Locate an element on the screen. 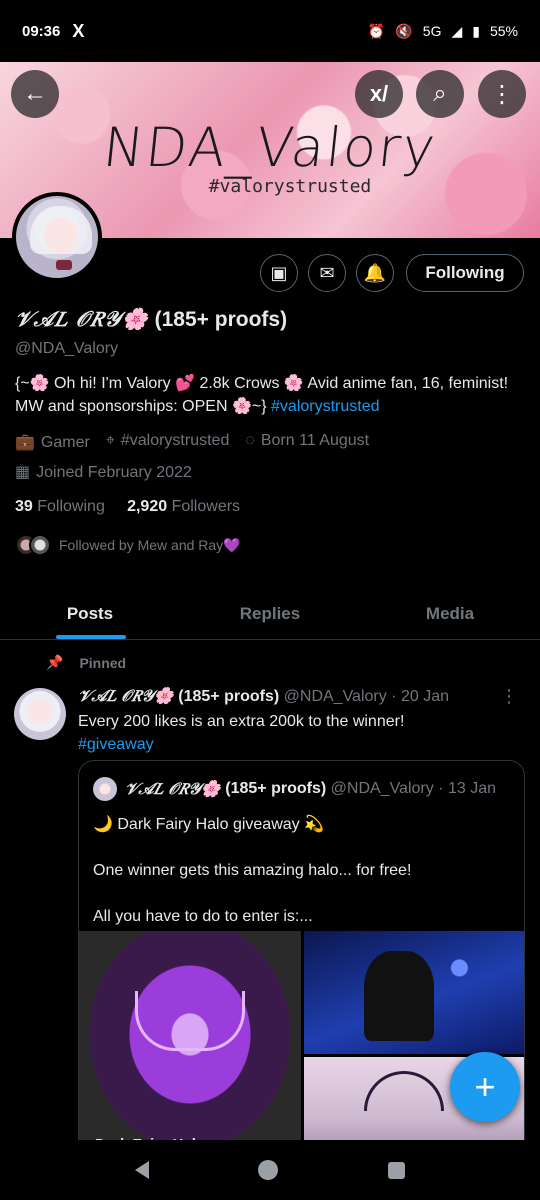 This screenshot has height=1200, width=540. birthday-label: Born 11 August is located at coordinates (315, 440).